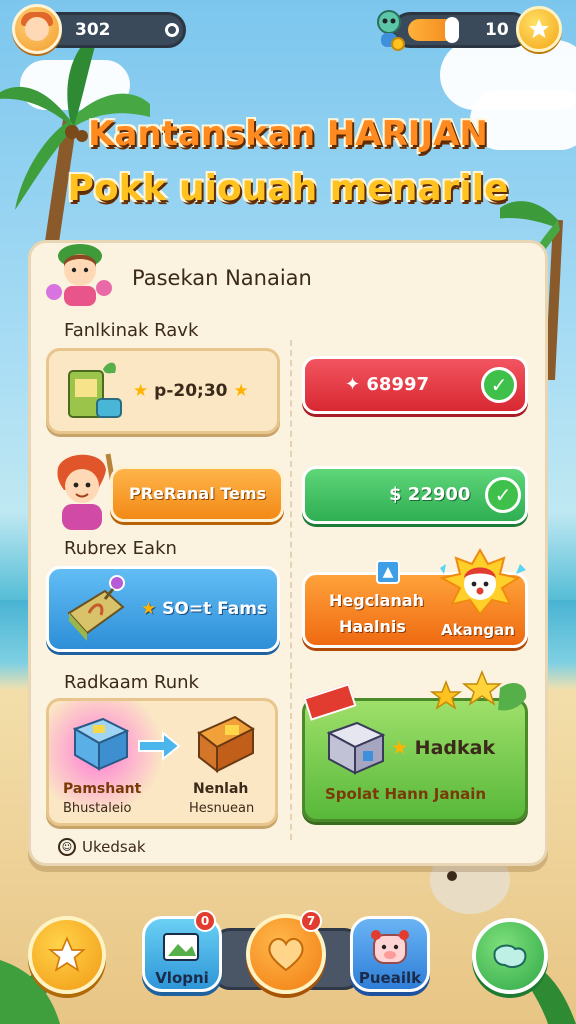 This screenshot has height=1024, width=576. I want to click on reward-b-label: PReRanal Tems, so click(198, 493).